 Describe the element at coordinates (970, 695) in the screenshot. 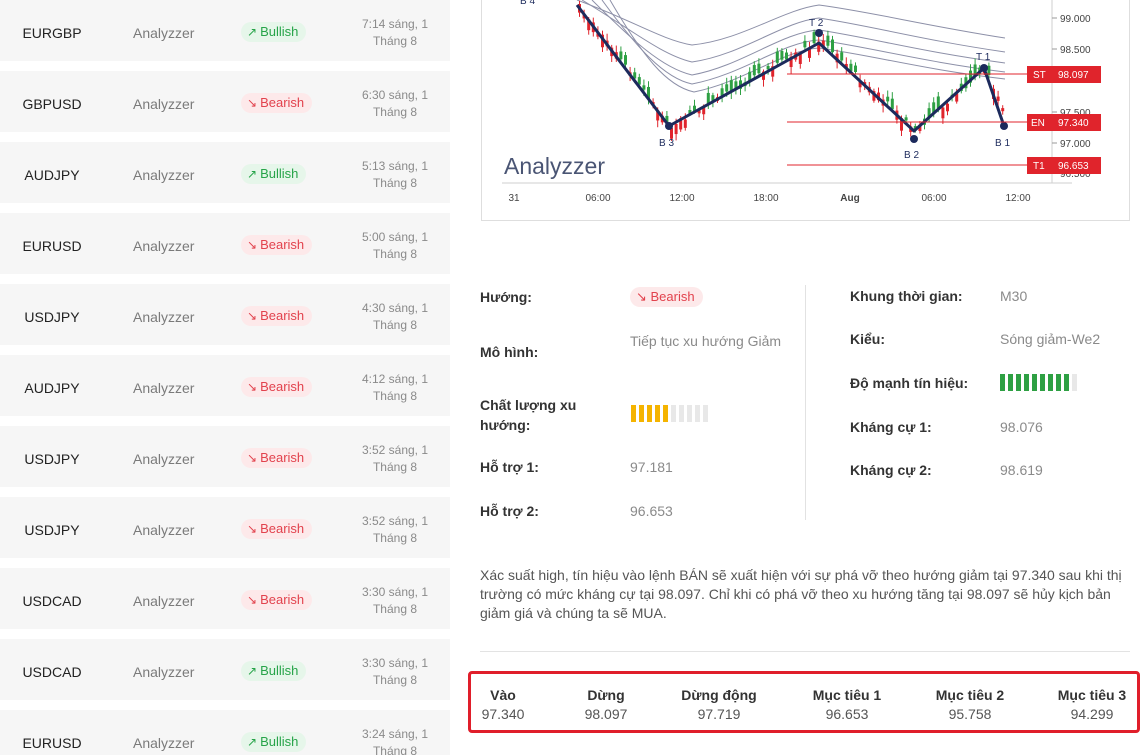

I see `level-title: Mục tiêu 2` at that location.